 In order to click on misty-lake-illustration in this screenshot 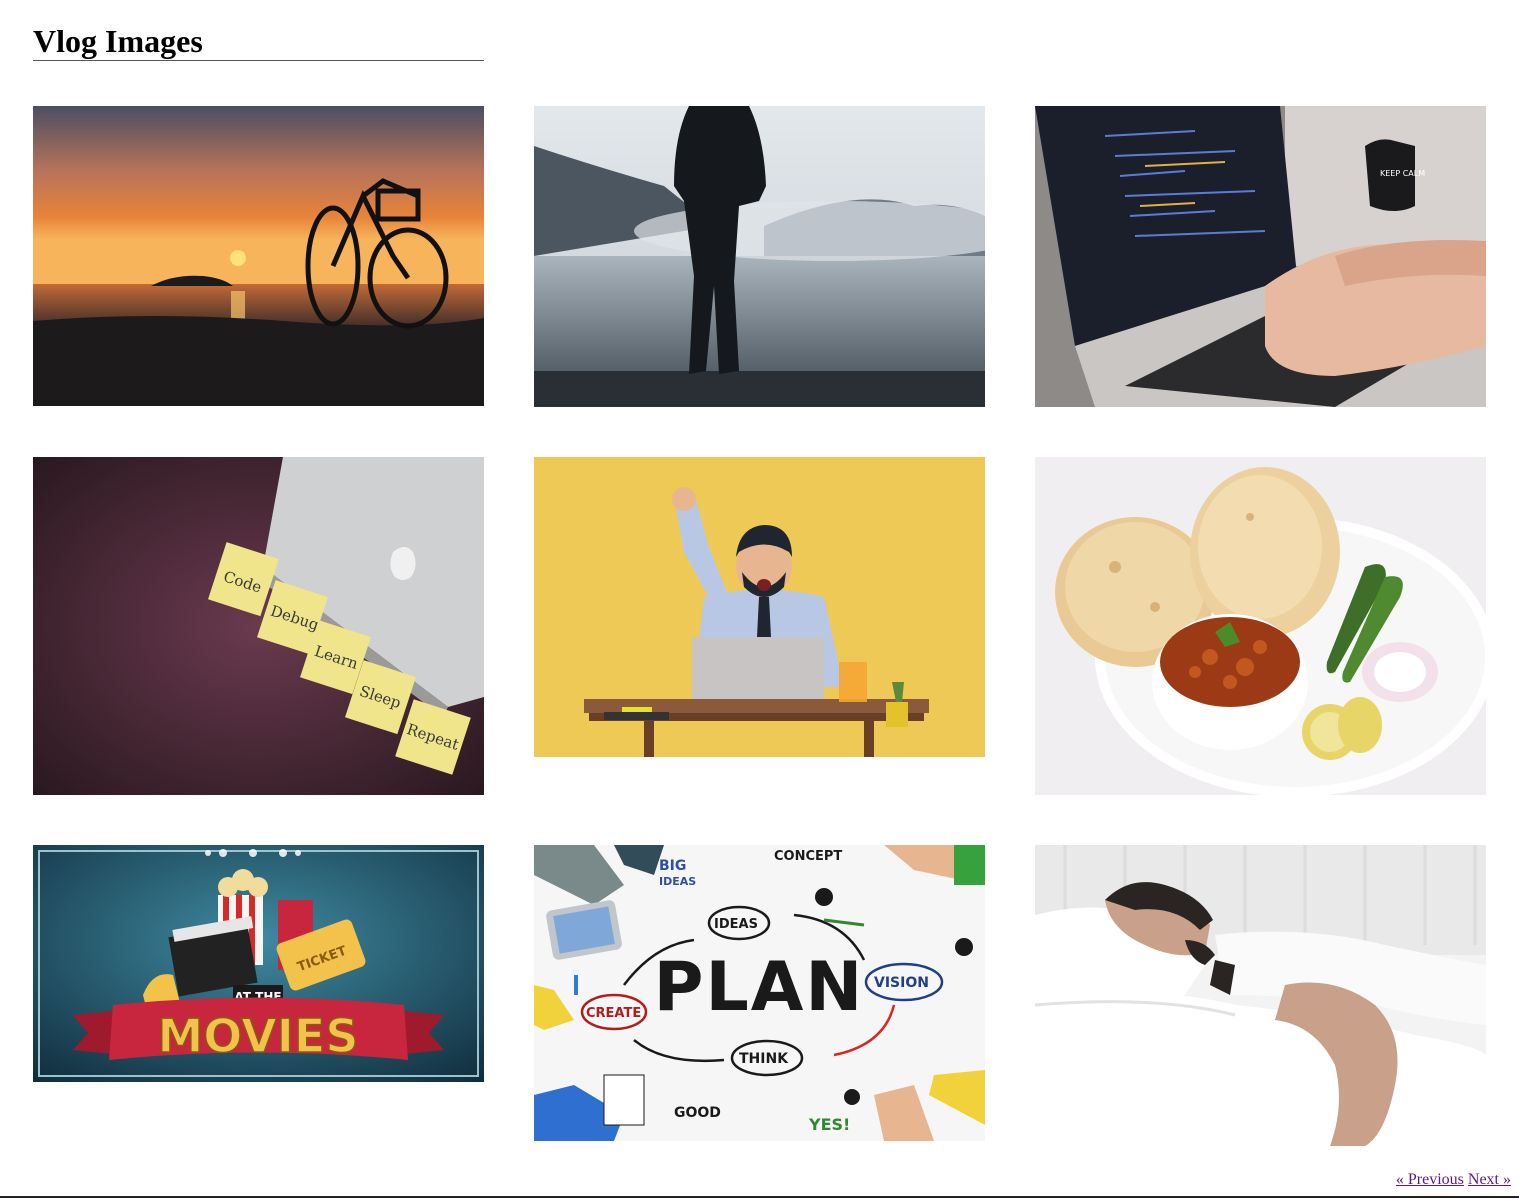, I will do `click(759, 256)`.